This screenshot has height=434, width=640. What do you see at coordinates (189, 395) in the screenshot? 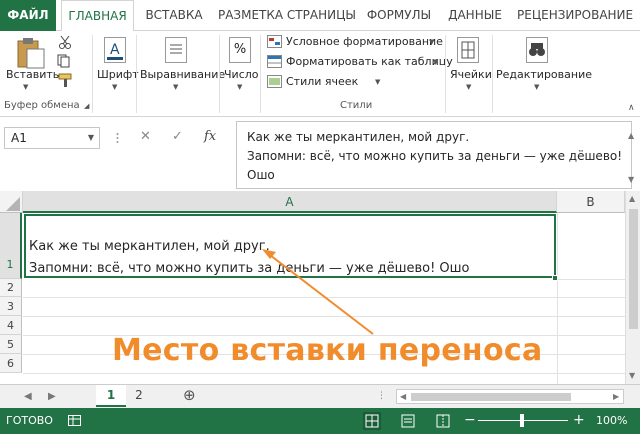
I see `add-sheet-icon: ⊕` at bounding box center [189, 395].